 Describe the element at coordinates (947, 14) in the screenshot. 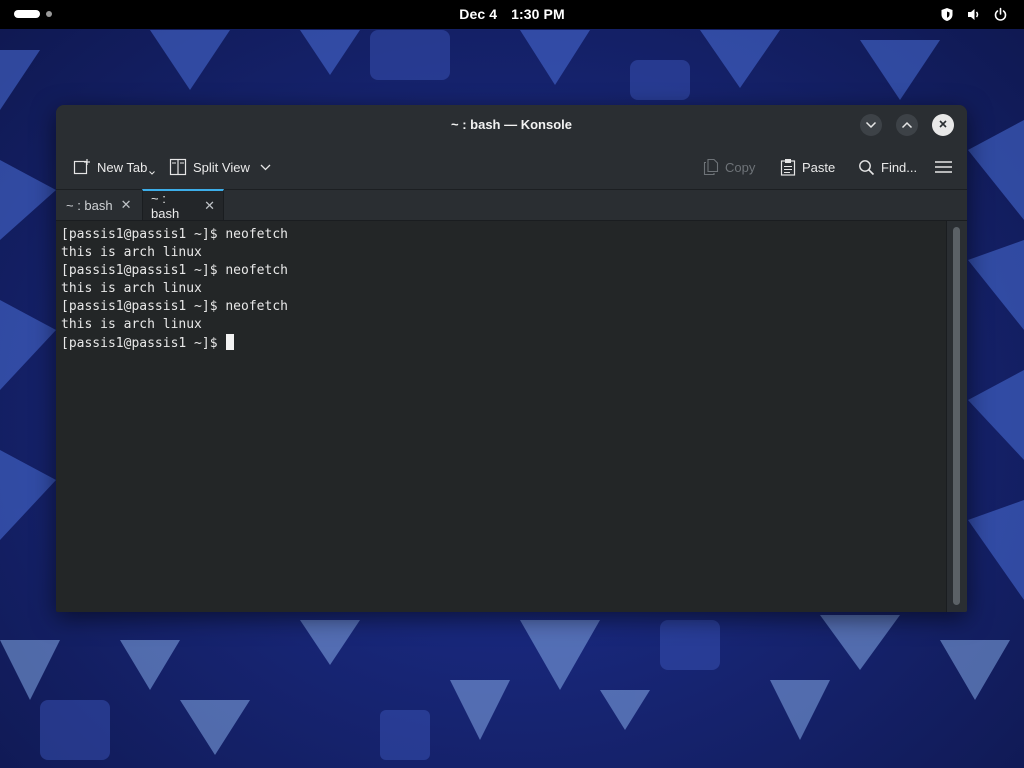

I see `shield-icon` at that location.